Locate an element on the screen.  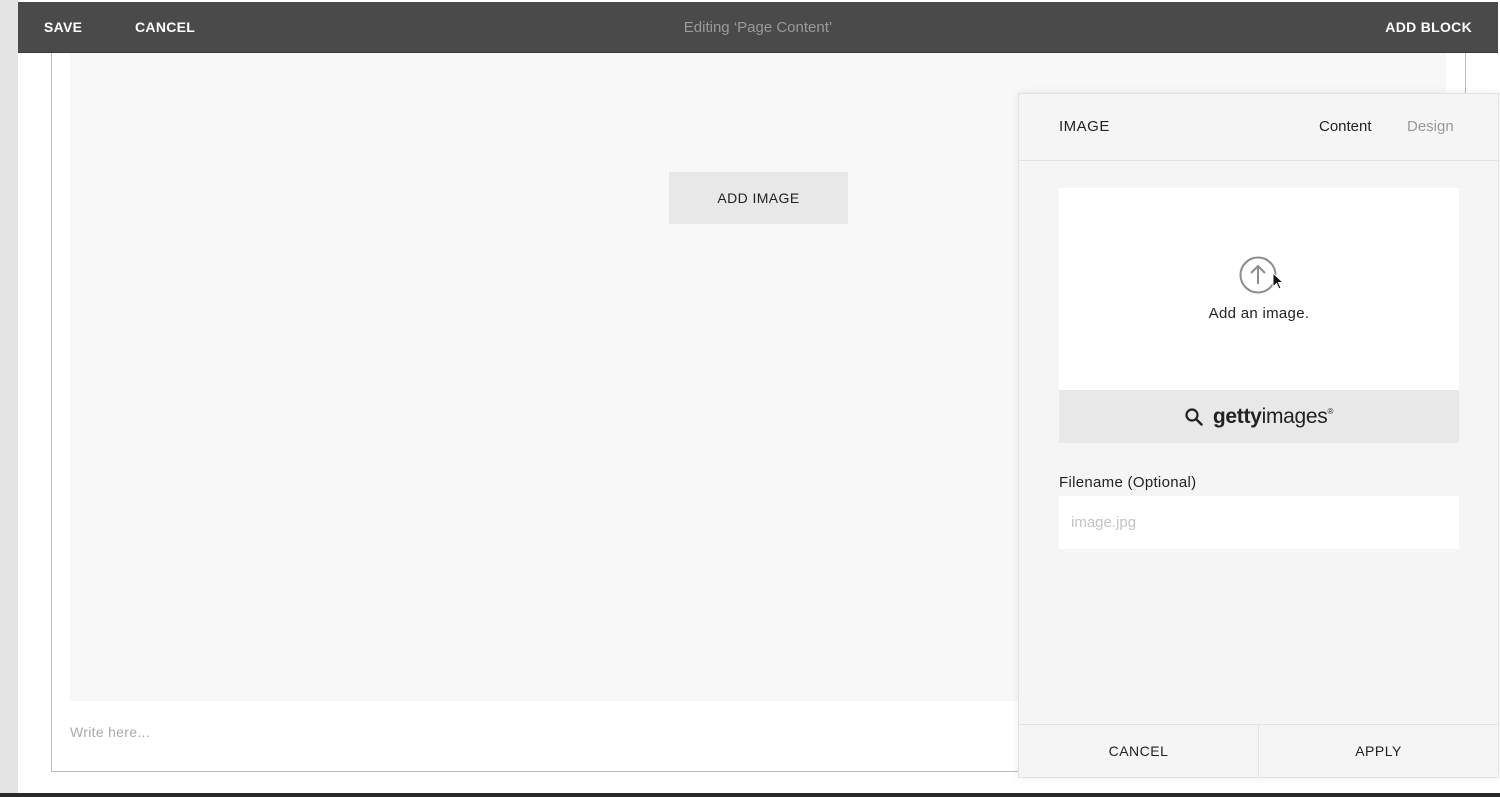
bottom-edge is located at coordinates (750, 795).